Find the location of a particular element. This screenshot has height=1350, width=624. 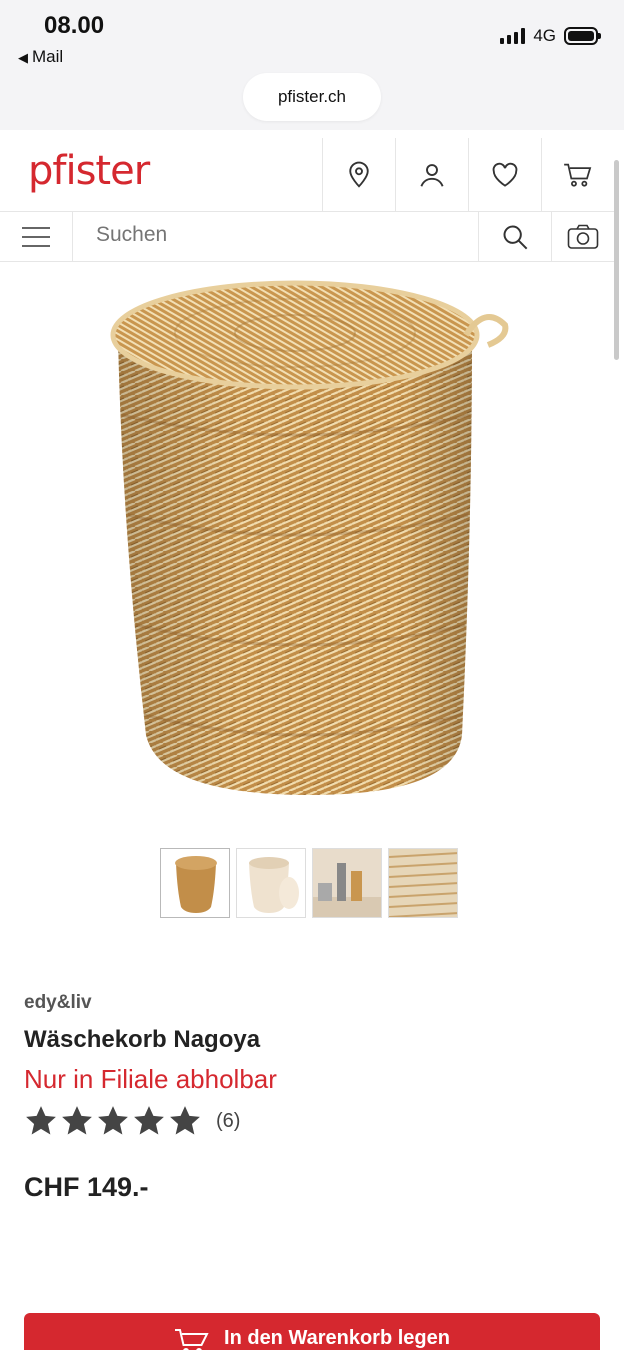

menu-icon is located at coordinates (36, 237).